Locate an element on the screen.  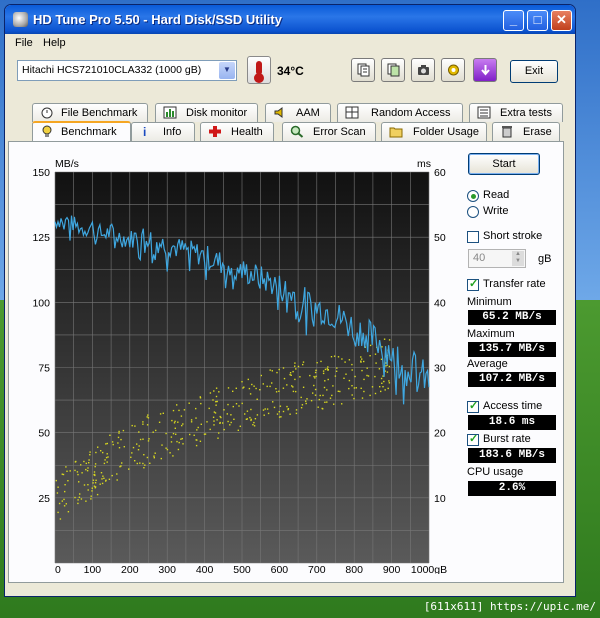
stepper-arrows-icon: ▲ ▼ is located at coordinates (518, 258).